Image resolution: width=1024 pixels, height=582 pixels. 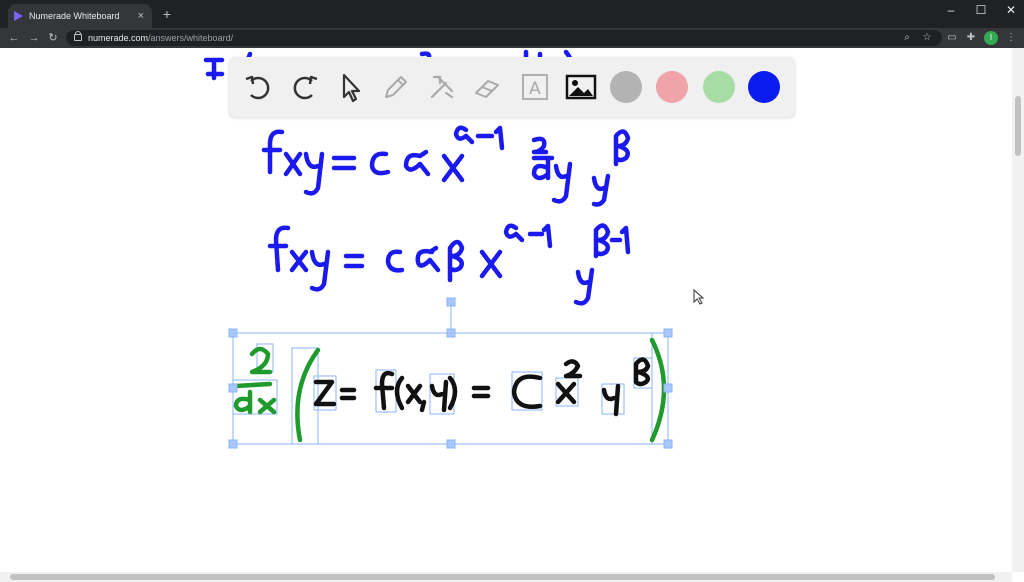 I want to click on color-blue-swatch, so click(x=764, y=87).